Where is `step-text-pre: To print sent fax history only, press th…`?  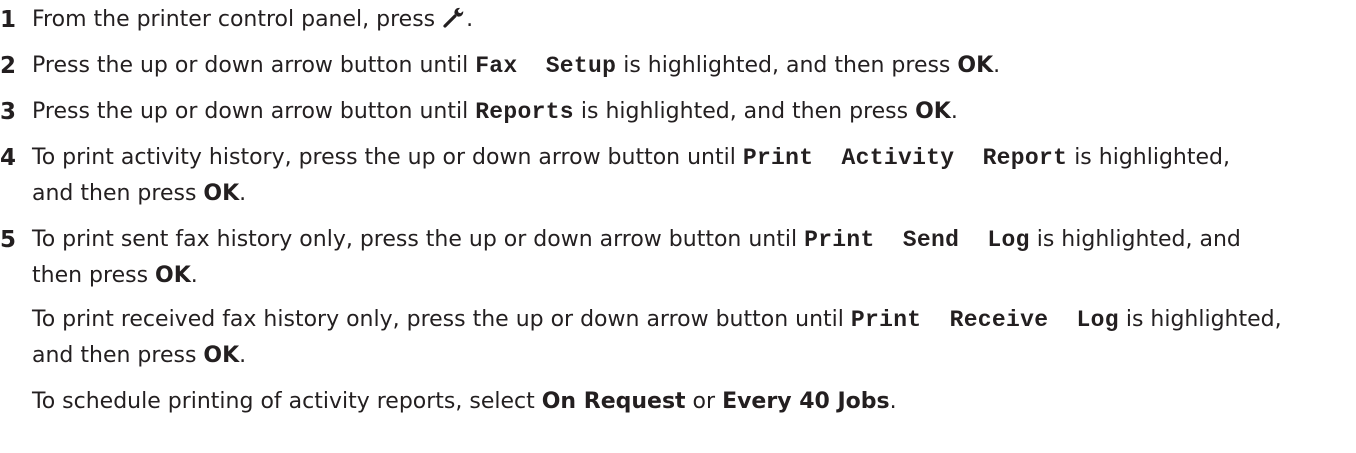 step-text-pre: To print sent fax history only, press th… is located at coordinates (418, 239).